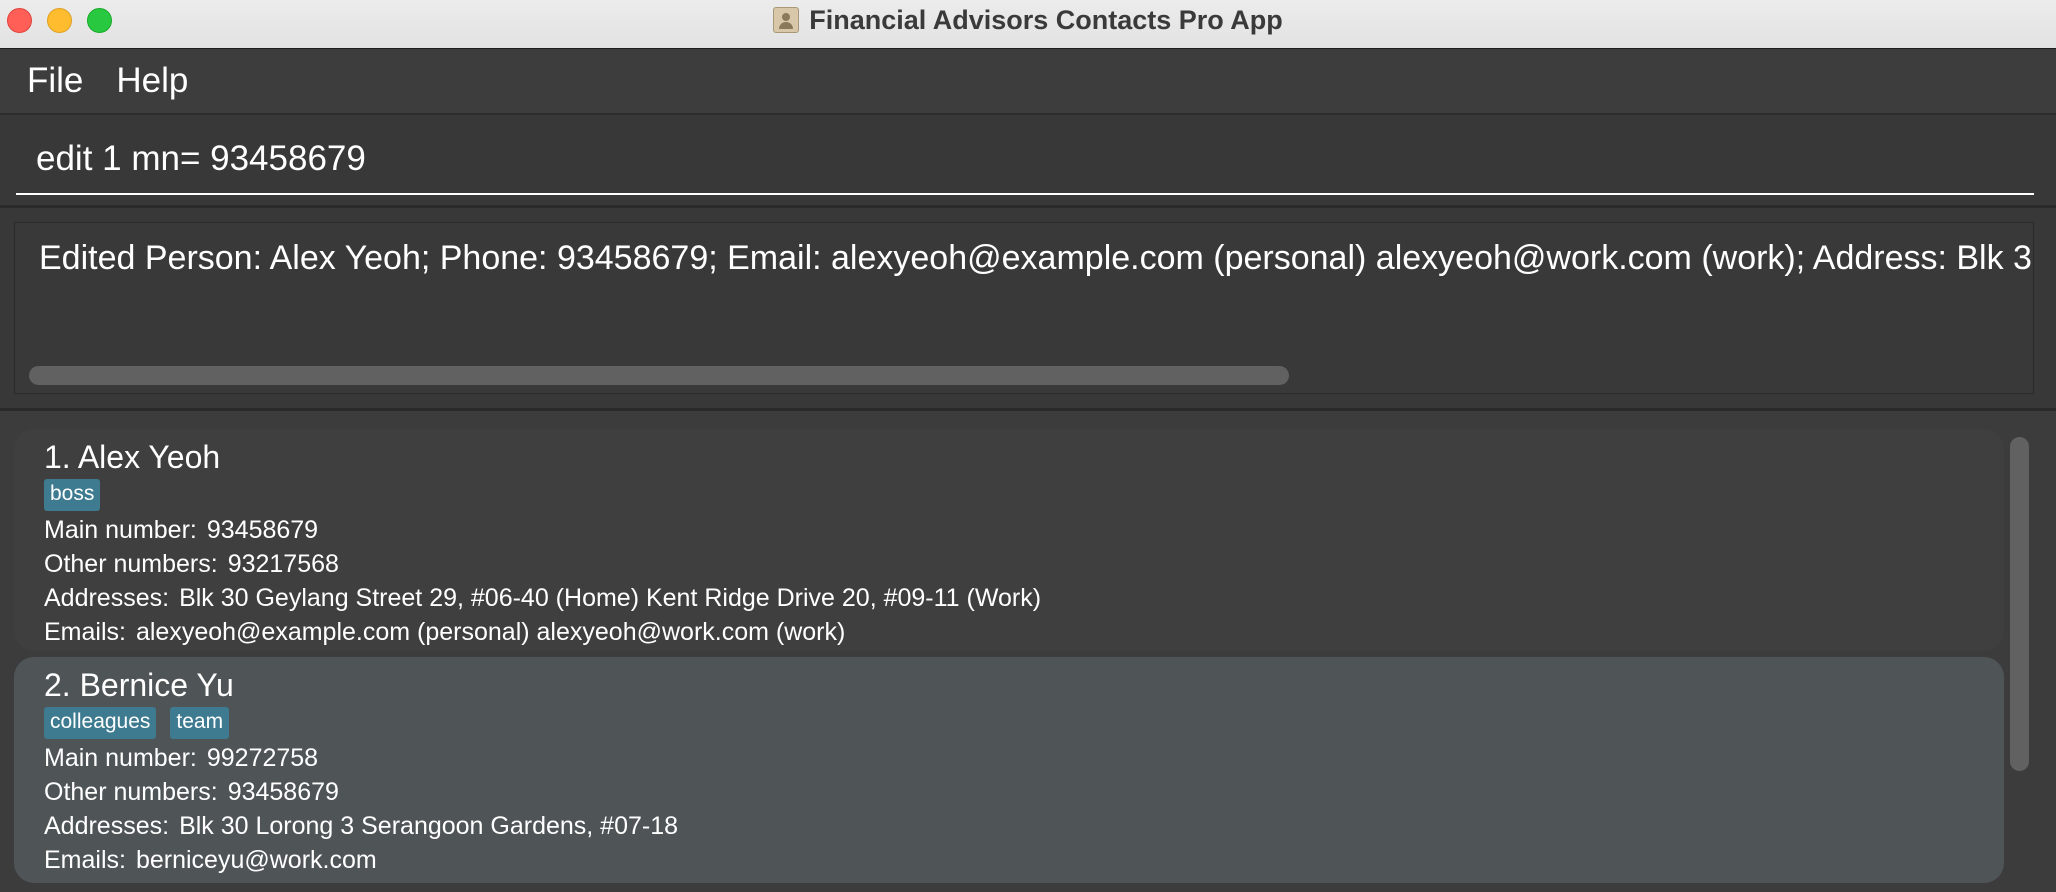 The width and height of the screenshot is (2056, 892). Describe the element at coordinates (200, 723) in the screenshot. I see `tag: team` at that location.